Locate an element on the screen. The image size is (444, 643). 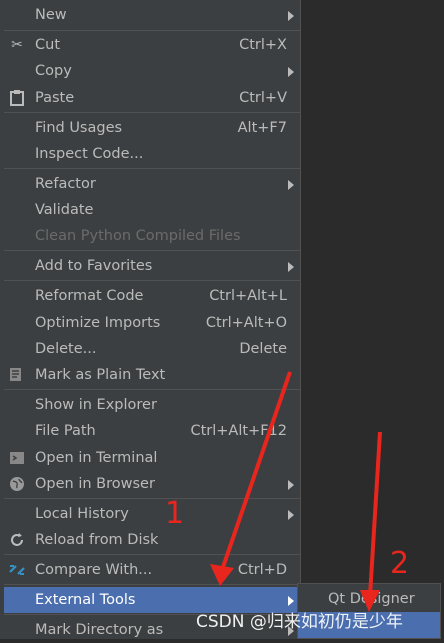
annotation-label-2: 2 is located at coordinates (400, 563).